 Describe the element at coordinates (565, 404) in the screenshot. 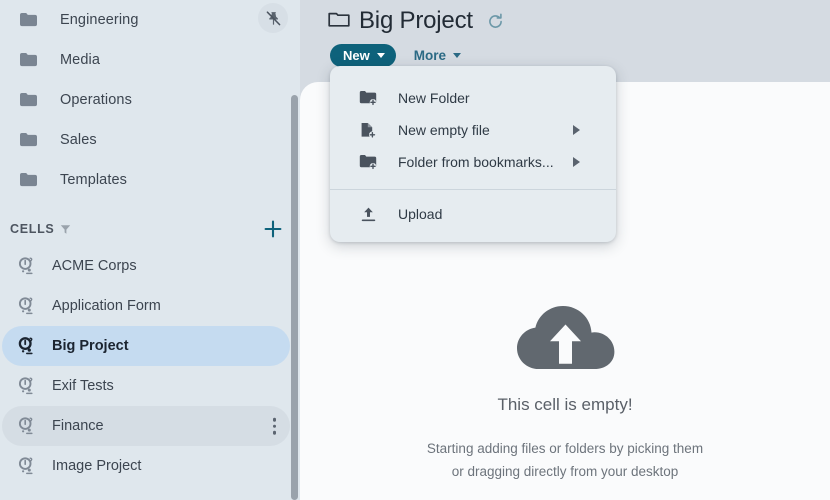

I see `empty-state-title: This cell is empty!` at that location.